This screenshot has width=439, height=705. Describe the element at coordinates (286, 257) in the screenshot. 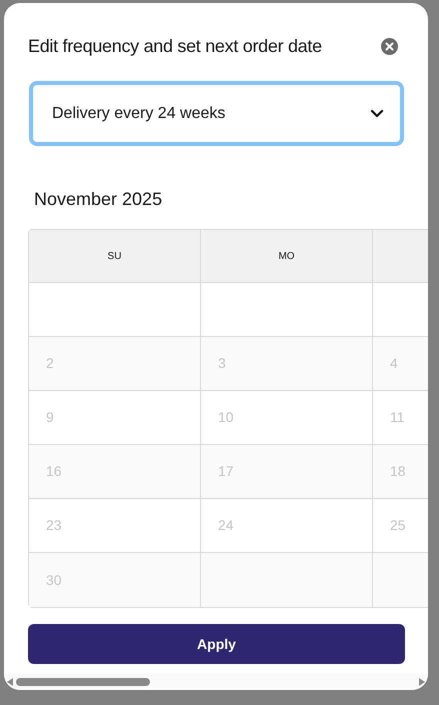

I see `weekday-header: MO` at that location.